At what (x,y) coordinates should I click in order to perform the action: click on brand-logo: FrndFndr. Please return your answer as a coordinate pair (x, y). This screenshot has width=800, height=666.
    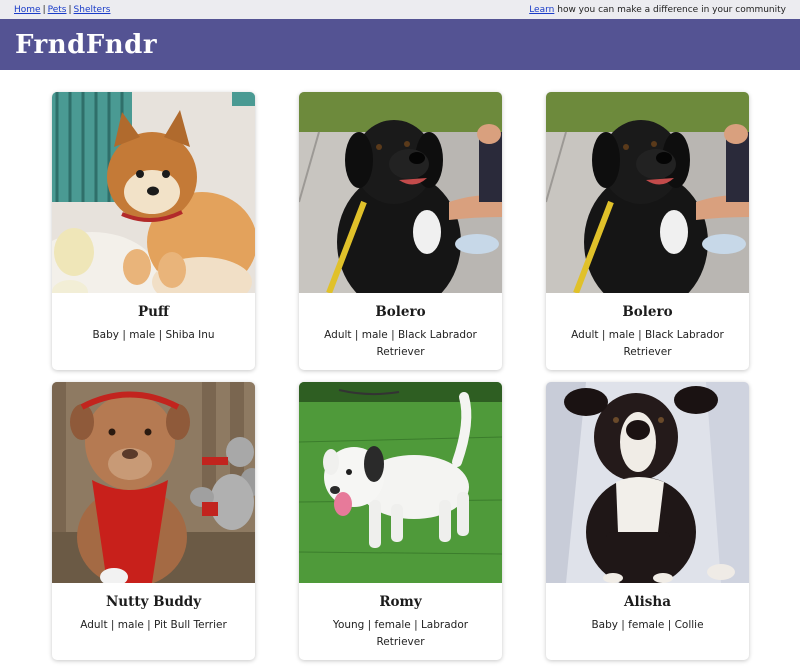
    Looking at the image, I should click on (86, 45).